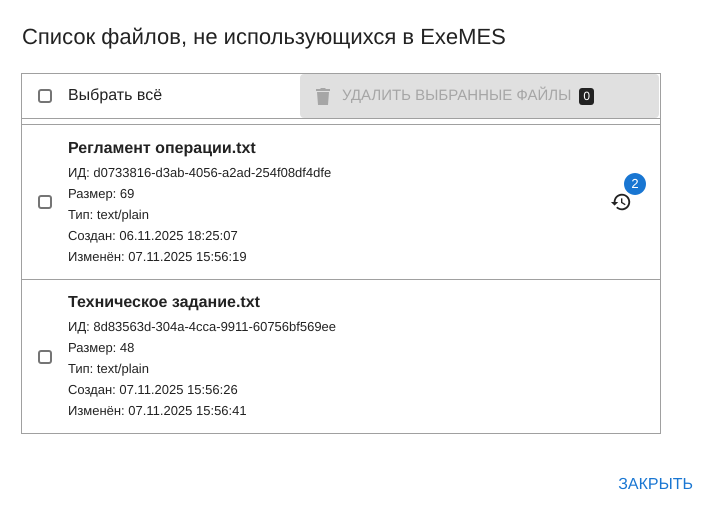 The width and height of the screenshot is (709, 506). I want to click on file-detail: Размер: 48, so click(102, 348).